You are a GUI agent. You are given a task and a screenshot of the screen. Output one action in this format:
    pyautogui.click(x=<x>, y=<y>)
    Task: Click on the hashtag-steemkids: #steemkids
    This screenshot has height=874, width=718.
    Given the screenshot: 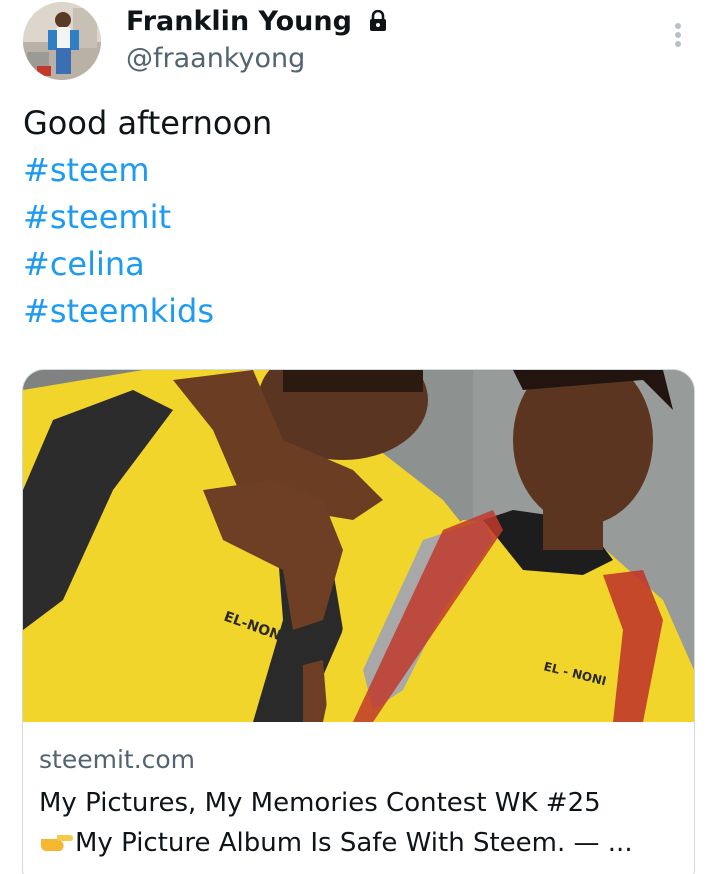 What is the action you would take?
    pyautogui.click(x=147, y=311)
    